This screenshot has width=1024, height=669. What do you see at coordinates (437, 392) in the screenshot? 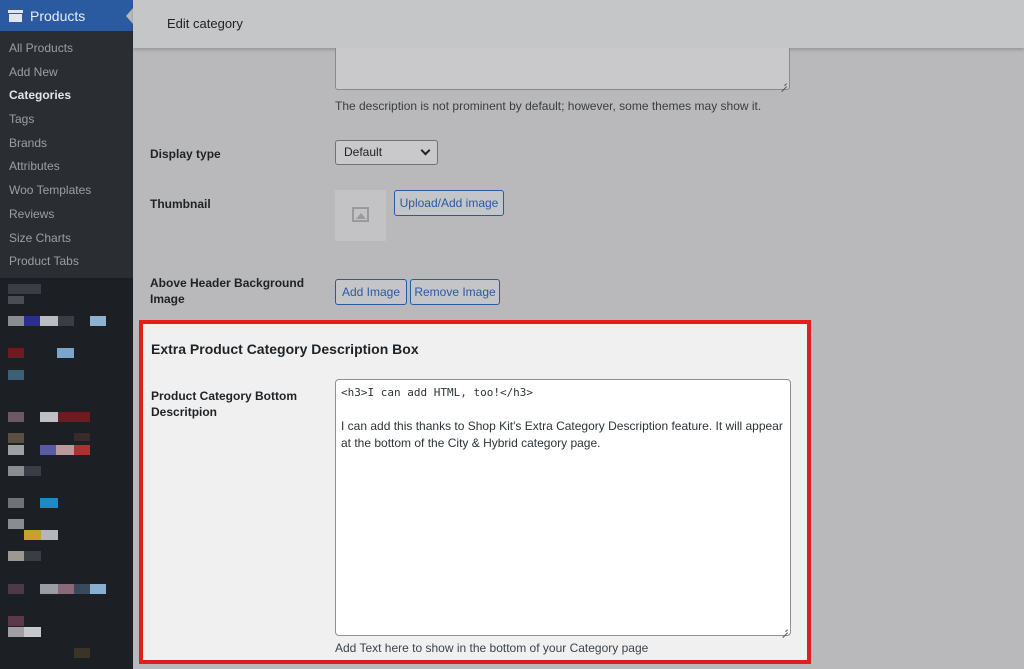
I see `textarea-line-html: <h3>I can add HTML, too!</h3>` at bounding box center [437, 392].